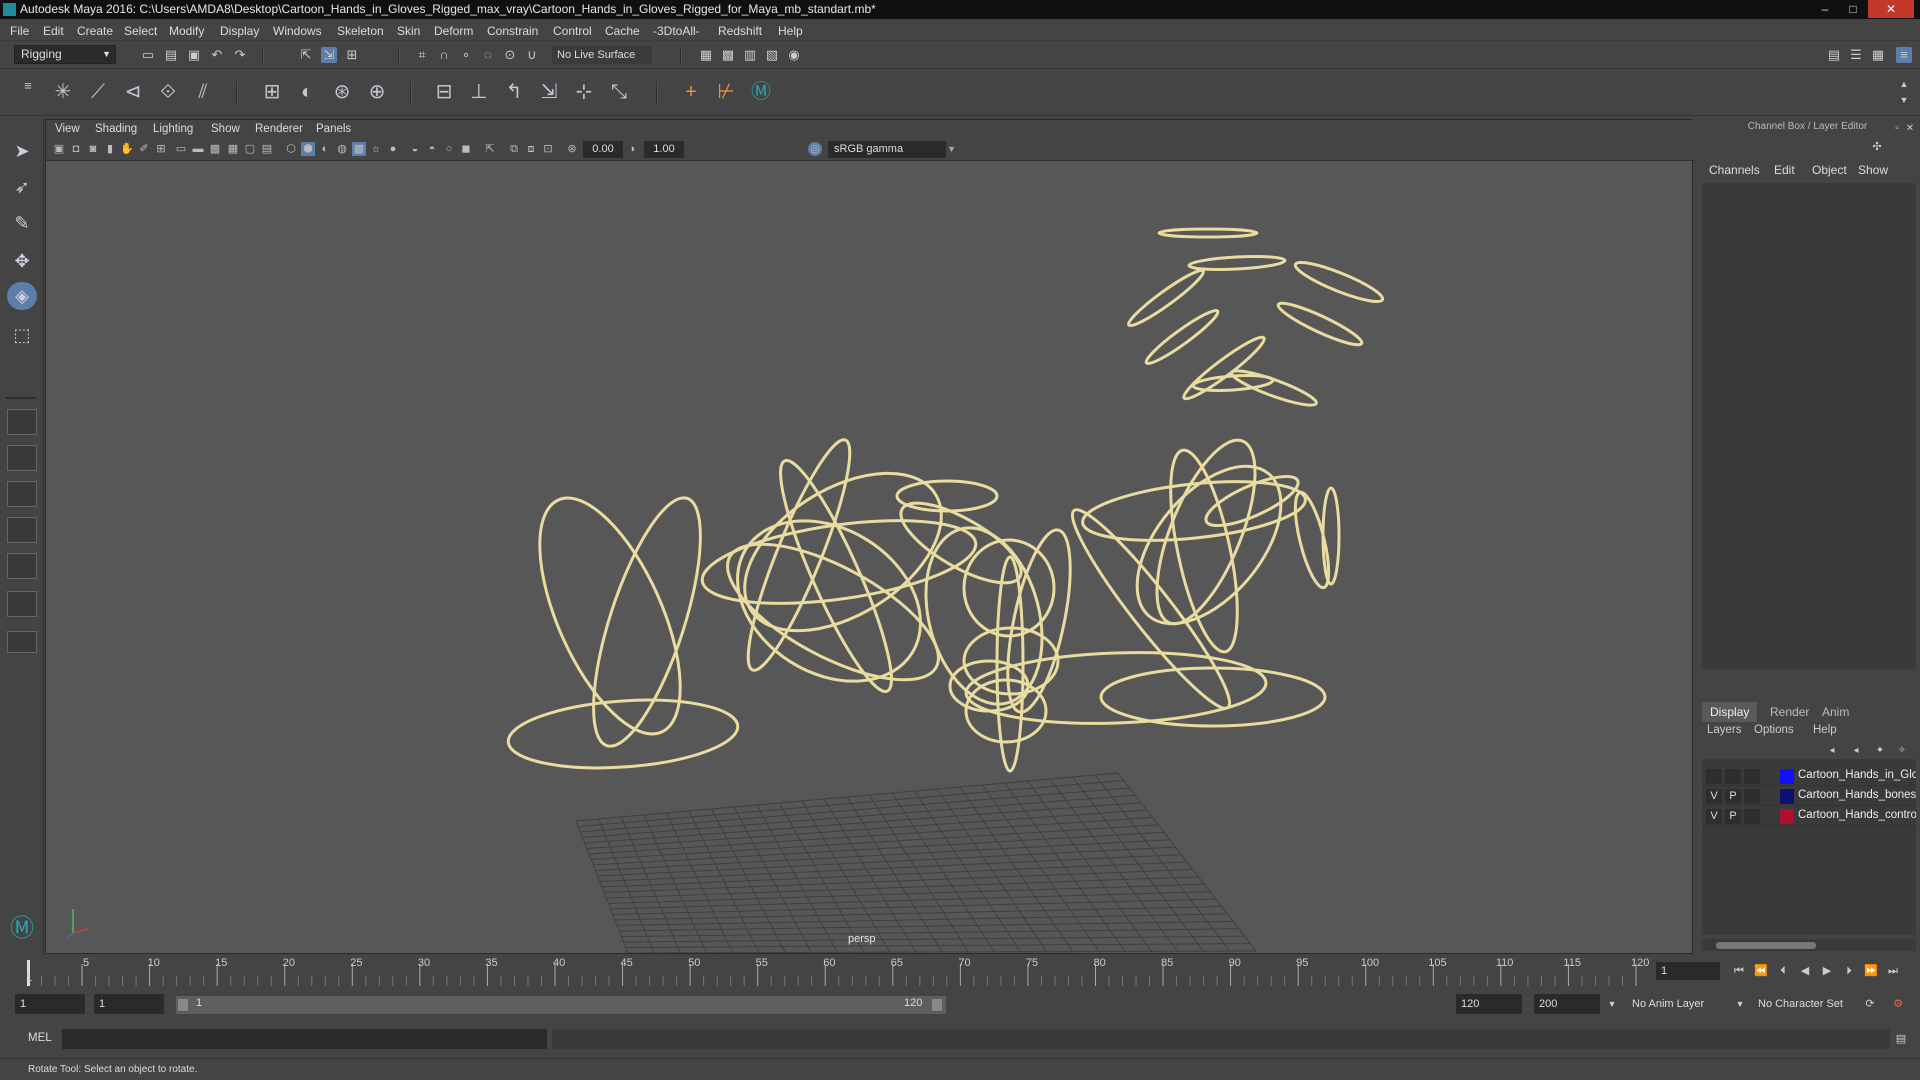  Describe the element at coordinates (1877, 147) in the screenshot. I see `channel-box-icon: ✣` at that location.